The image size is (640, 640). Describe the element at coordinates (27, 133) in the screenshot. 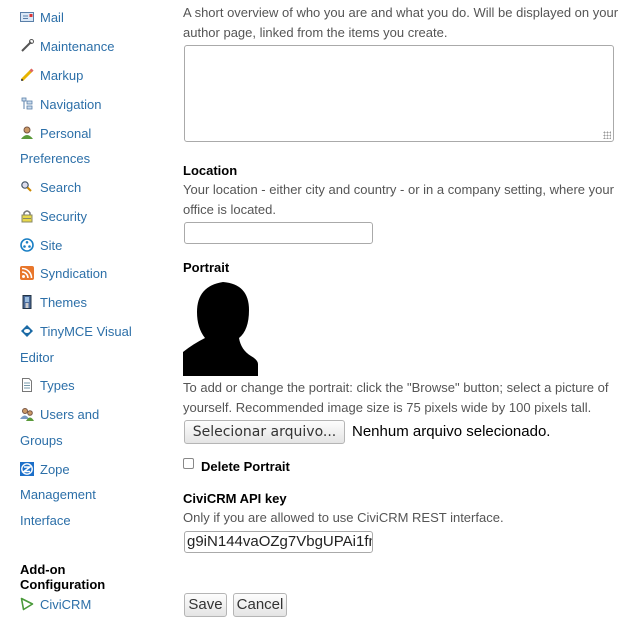

I see `user-icon` at that location.